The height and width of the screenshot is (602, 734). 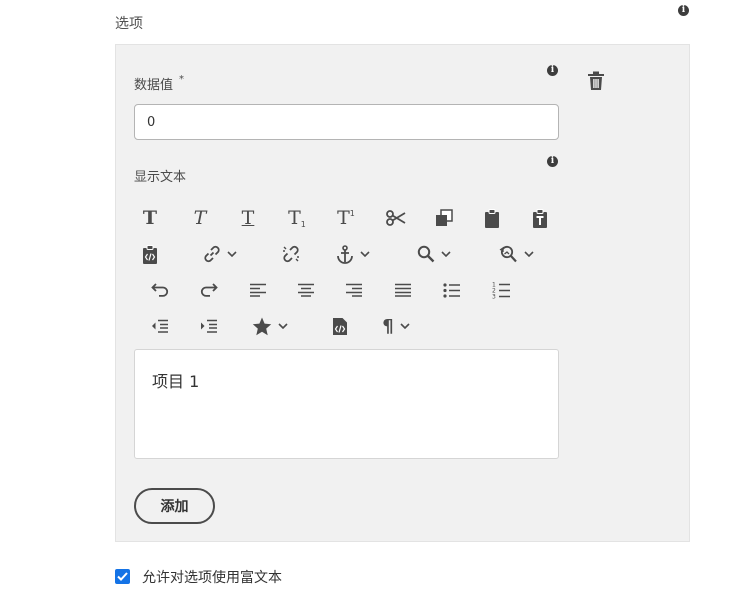 What do you see at coordinates (209, 326) in the screenshot?
I see `indent-icon` at bounding box center [209, 326].